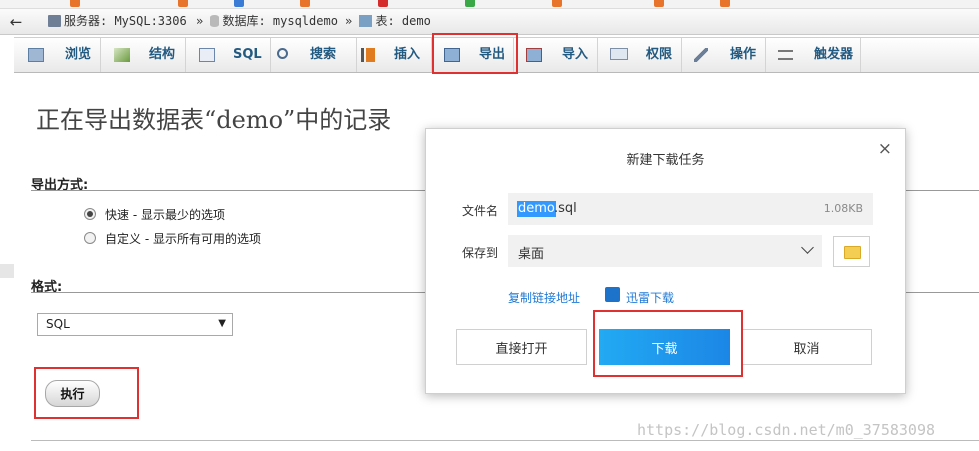 This screenshot has width=979, height=451. I want to click on open-directly-button: 直接打开, so click(521, 347).